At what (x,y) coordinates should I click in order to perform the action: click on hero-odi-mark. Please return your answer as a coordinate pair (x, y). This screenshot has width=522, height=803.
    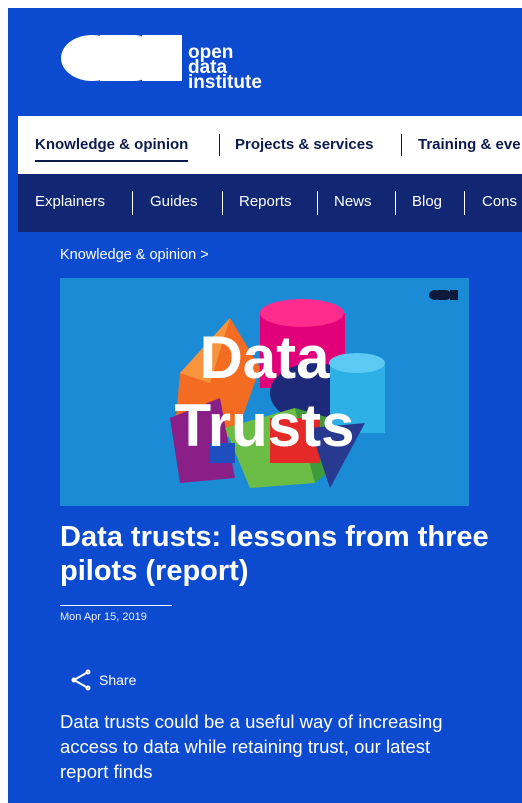
    Looking at the image, I should click on (444, 297).